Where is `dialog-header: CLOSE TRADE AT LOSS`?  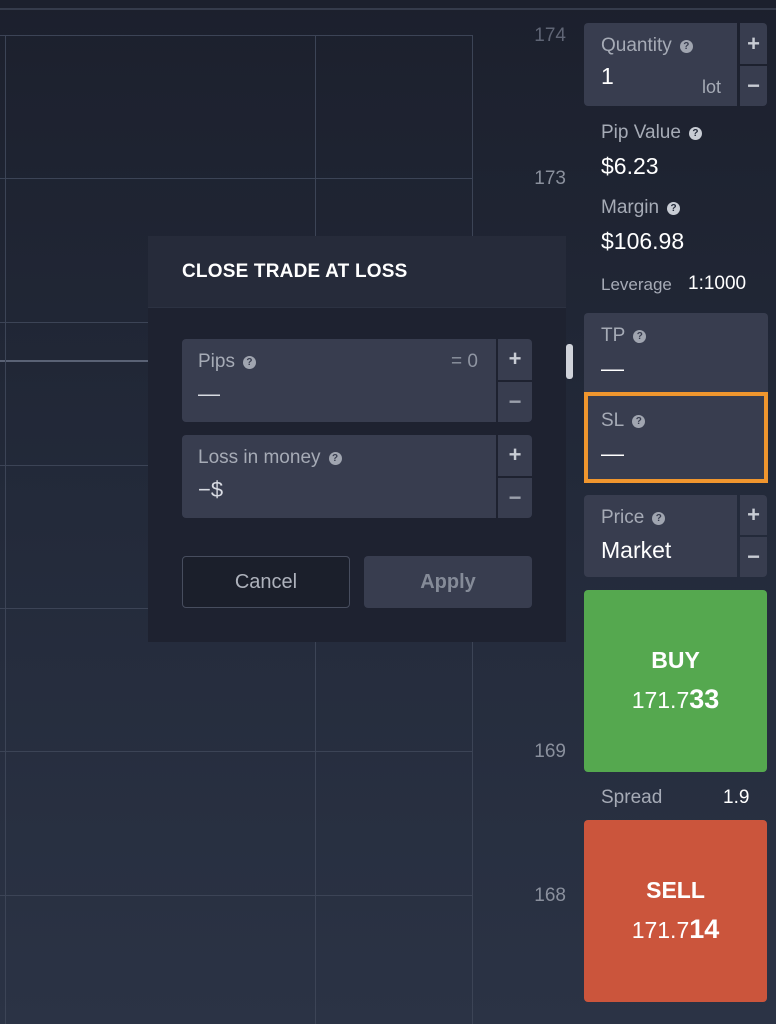
dialog-header: CLOSE TRADE AT LOSS is located at coordinates (357, 272).